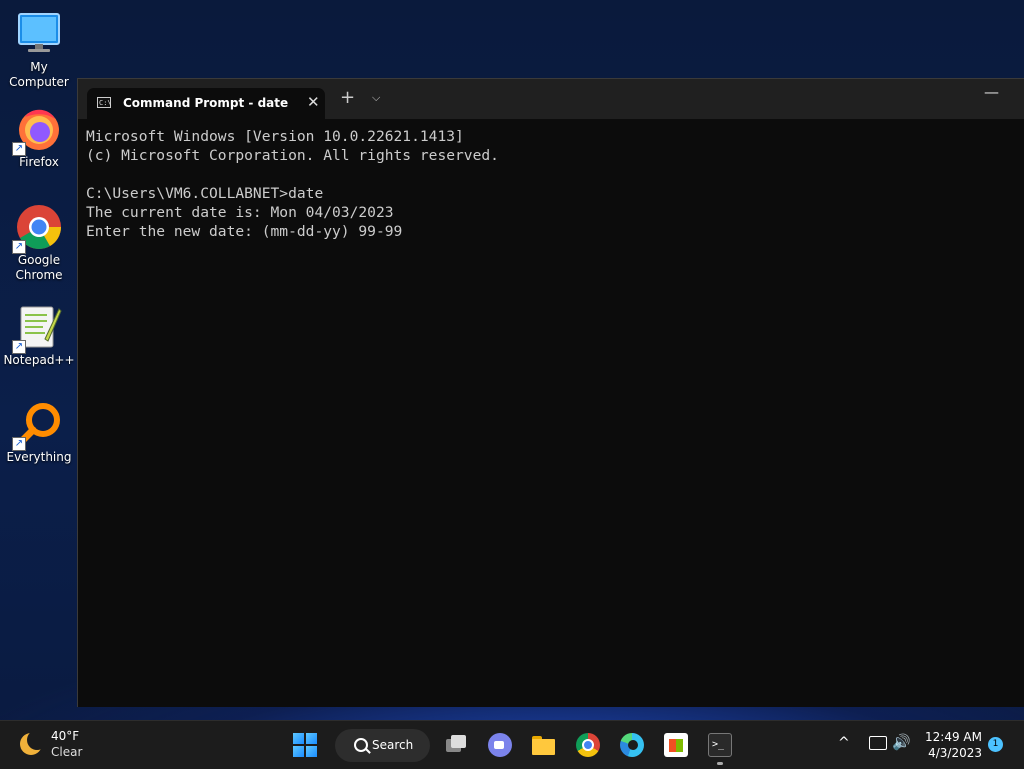 The height and width of the screenshot is (769, 1024). Describe the element at coordinates (347, 98) in the screenshot. I see `new-tab-button: +` at that location.